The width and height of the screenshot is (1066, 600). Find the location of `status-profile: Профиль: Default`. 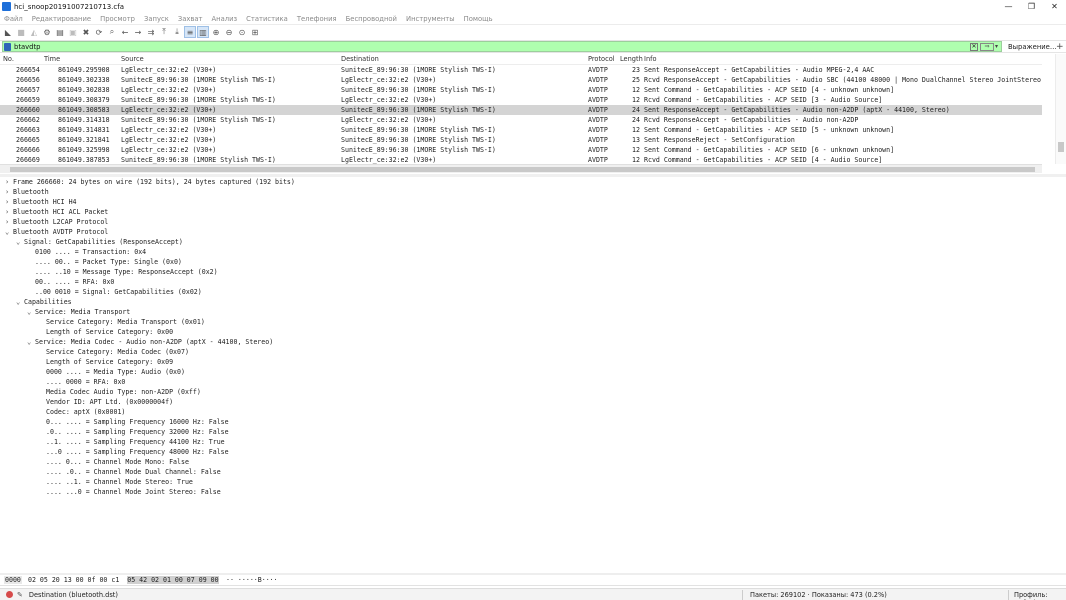

status-profile: Профиль: Default is located at coordinates (1040, 595).